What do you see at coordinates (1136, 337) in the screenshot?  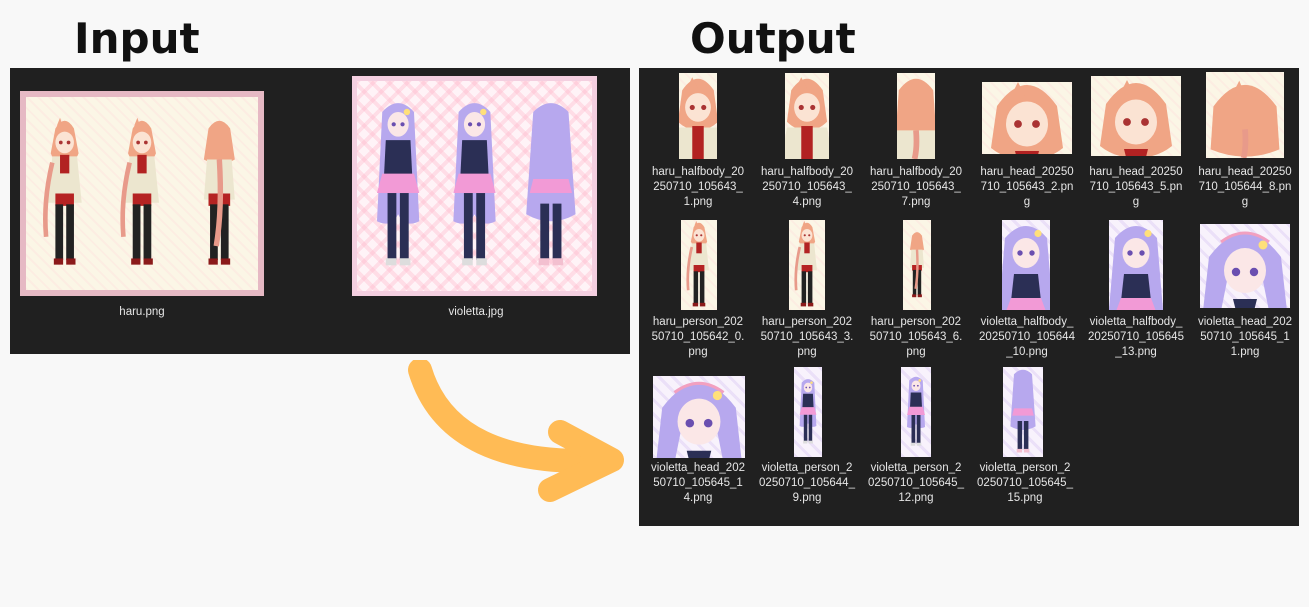 I see `file-label-output-11: violetta_halfbody_20250710_105645_13.png` at bounding box center [1136, 337].